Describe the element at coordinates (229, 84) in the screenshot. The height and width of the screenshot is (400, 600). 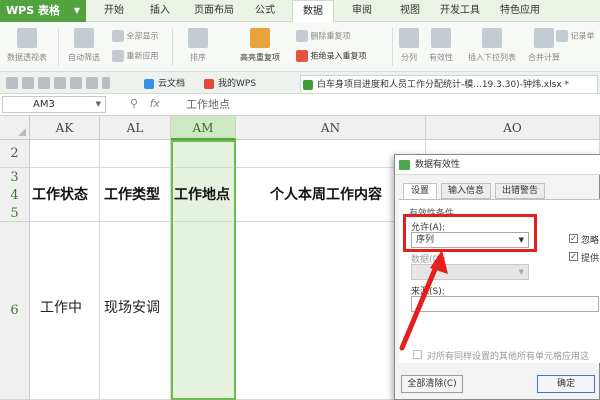
I see `tab-my-wps: 我的WPS` at that location.